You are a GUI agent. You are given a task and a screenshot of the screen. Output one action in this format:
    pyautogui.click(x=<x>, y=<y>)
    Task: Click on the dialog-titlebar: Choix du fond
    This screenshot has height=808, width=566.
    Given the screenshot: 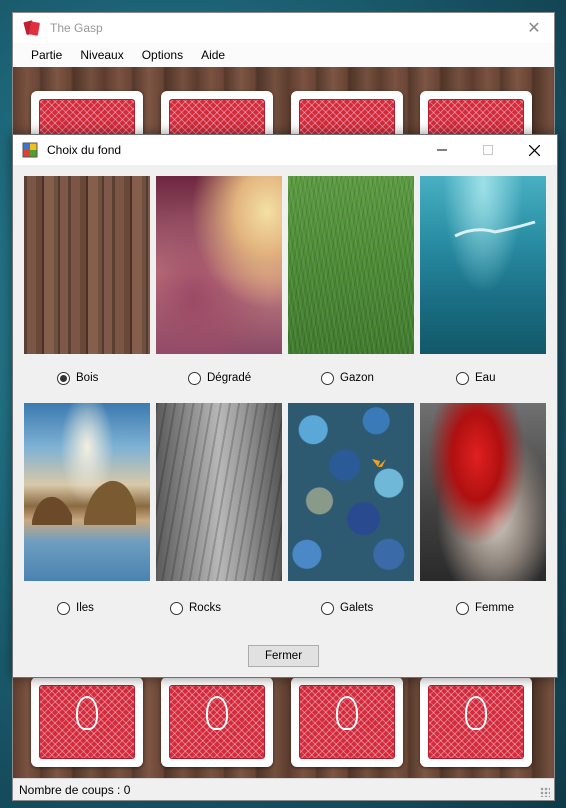 What is the action you would take?
    pyautogui.click(x=285, y=150)
    